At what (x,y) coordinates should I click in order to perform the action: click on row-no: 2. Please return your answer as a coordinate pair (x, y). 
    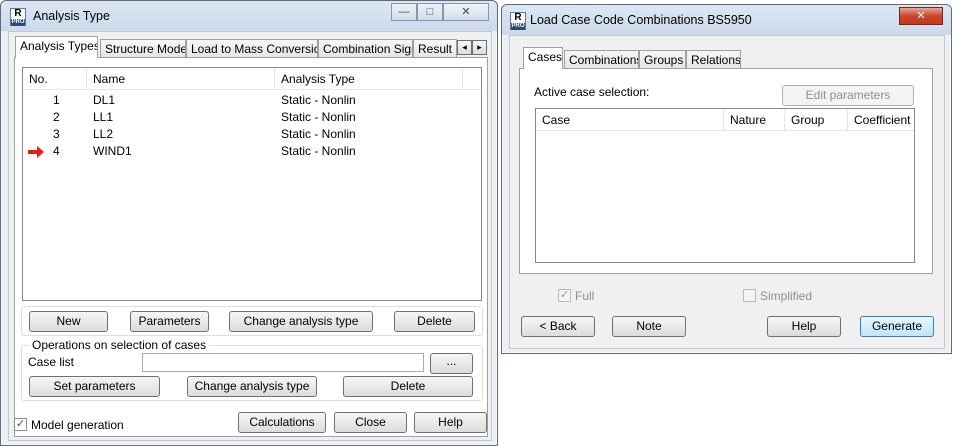
    Looking at the image, I should click on (56, 117).